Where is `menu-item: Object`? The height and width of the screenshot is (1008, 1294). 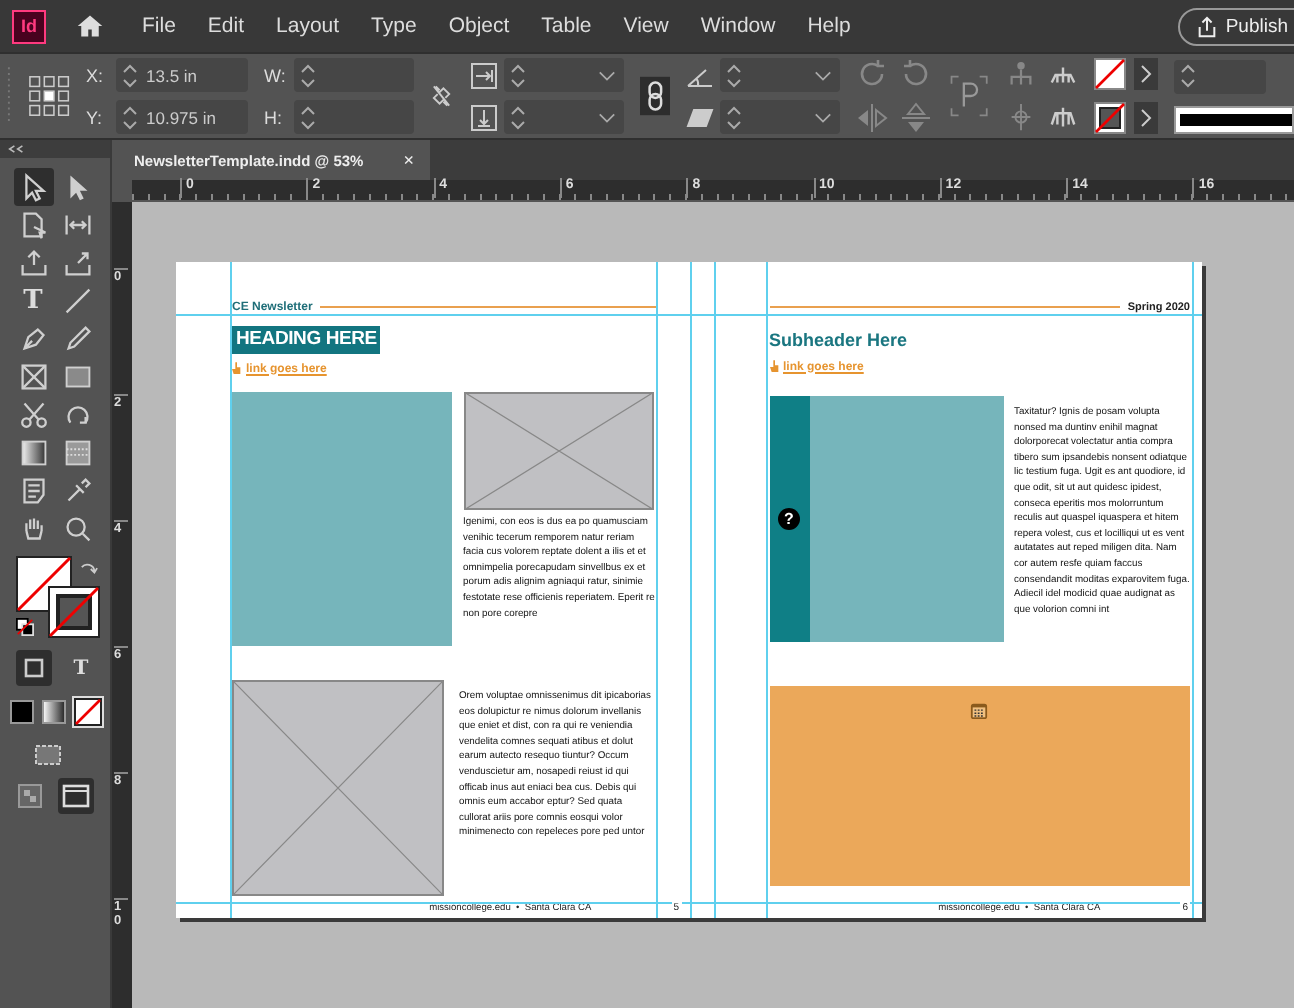 menu-item: Object is located at coordinates (479, 26).